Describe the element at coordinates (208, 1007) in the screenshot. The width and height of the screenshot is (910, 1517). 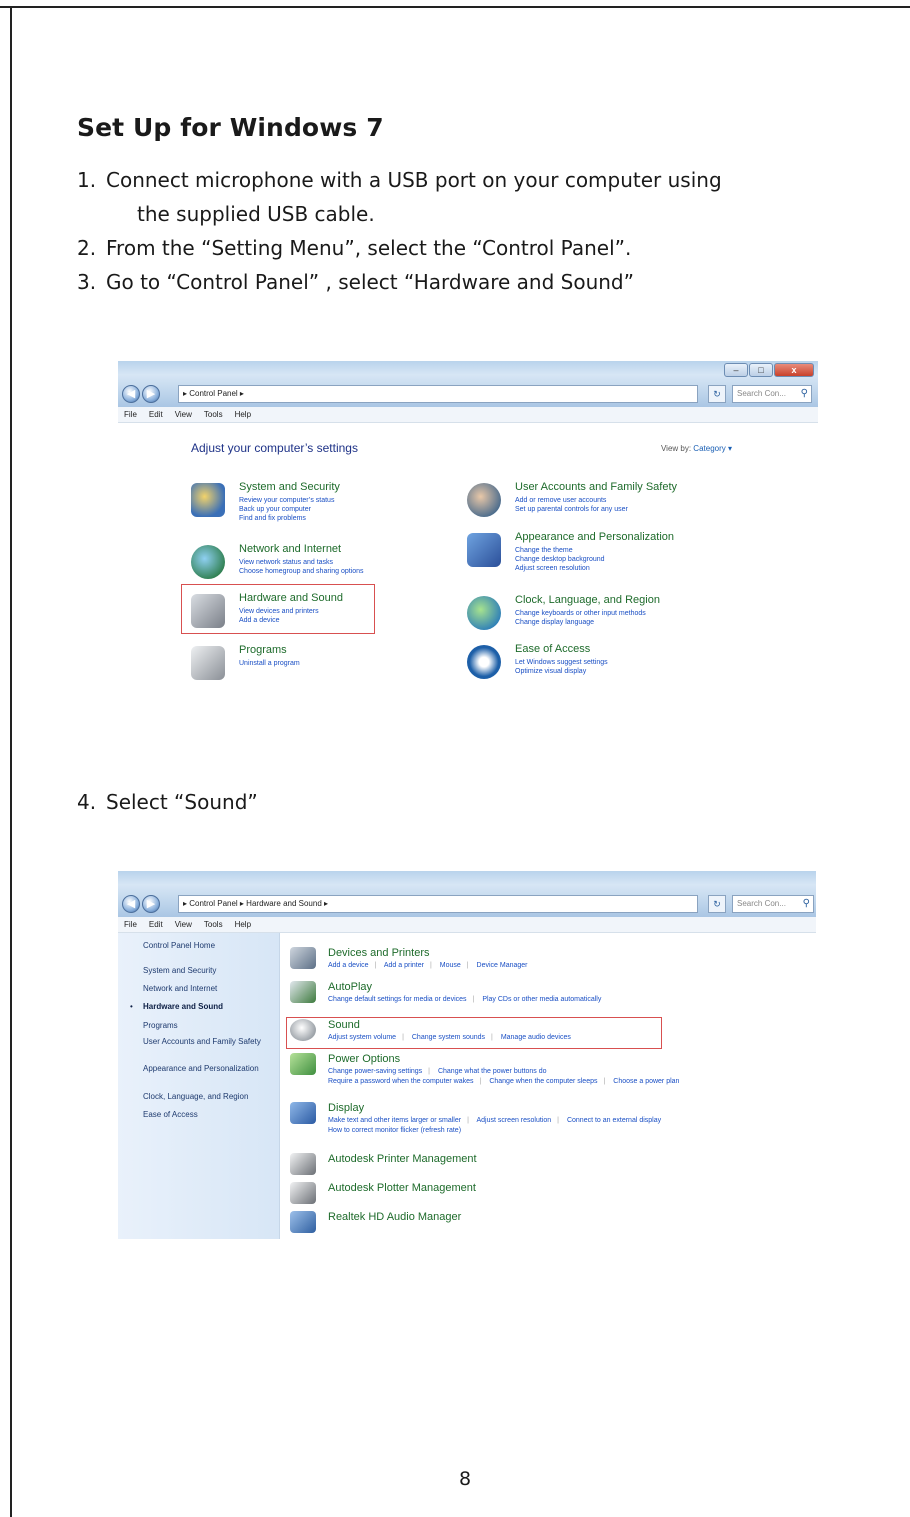
I see `sidebar-item-hardware-sound: Hardware and Sound` at that location.